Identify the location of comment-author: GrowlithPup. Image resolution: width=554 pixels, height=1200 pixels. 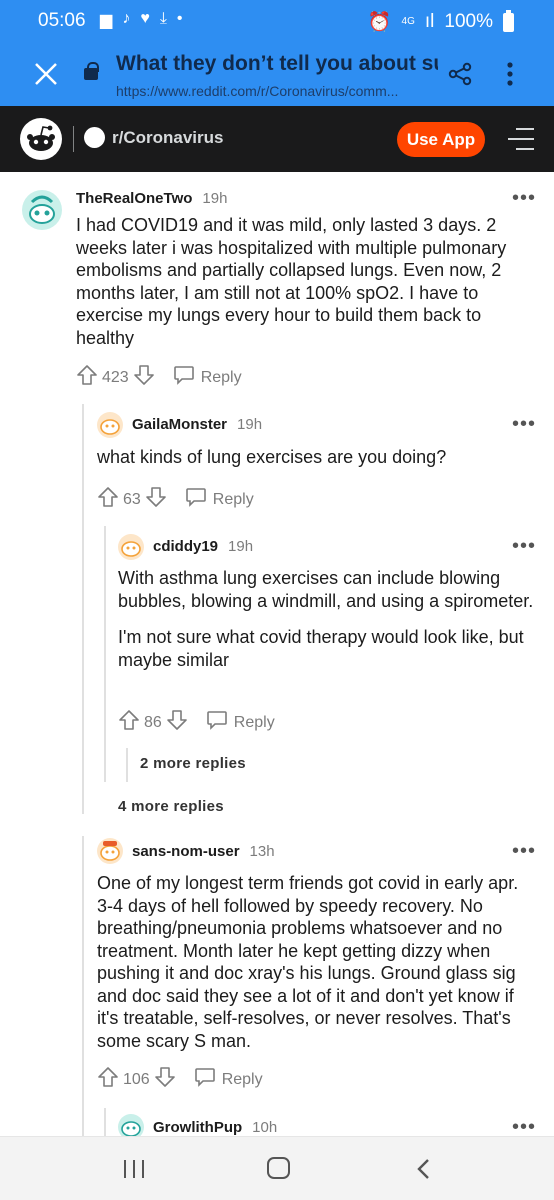
(197, 1127).